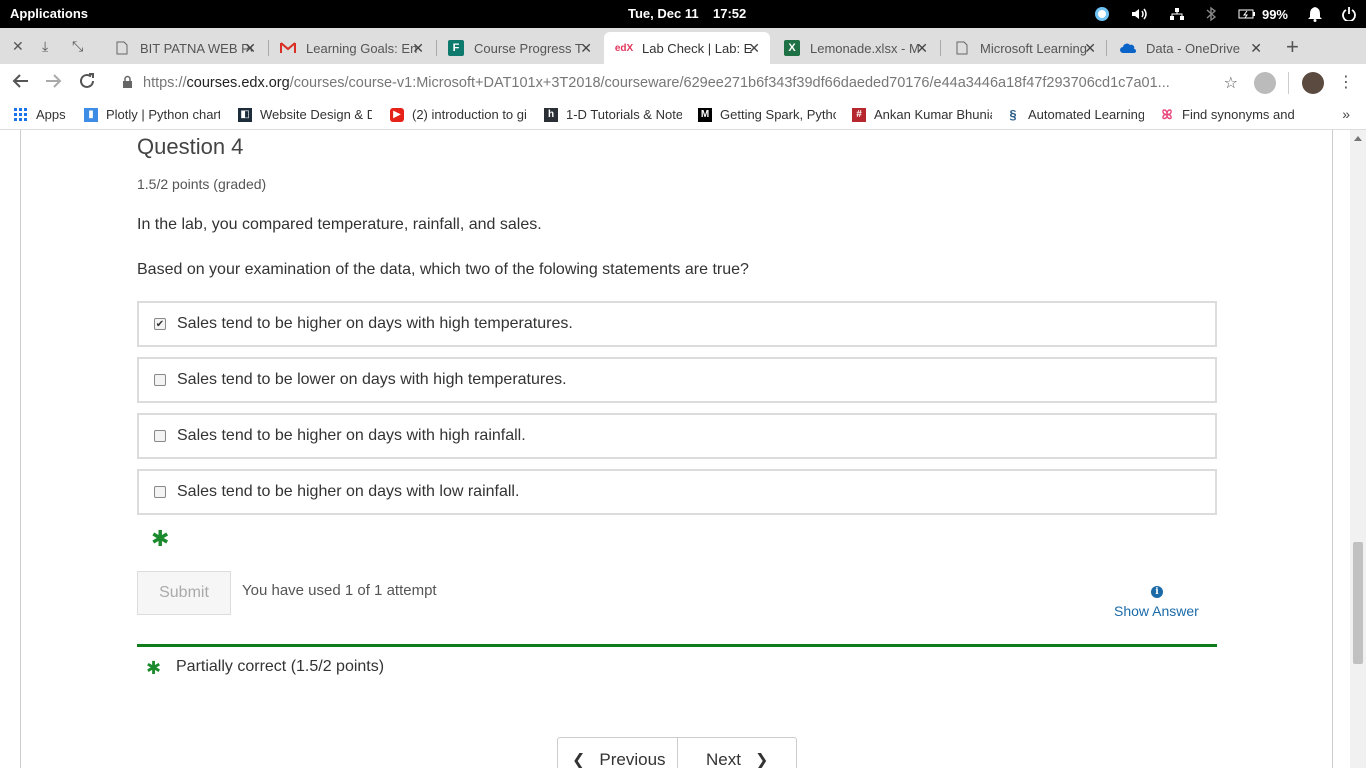  What do you see at coordinates (519, 48) in the screenshot?
I see `browser-tab: F Course Progress T ✕` at bounding box center [519, 48].